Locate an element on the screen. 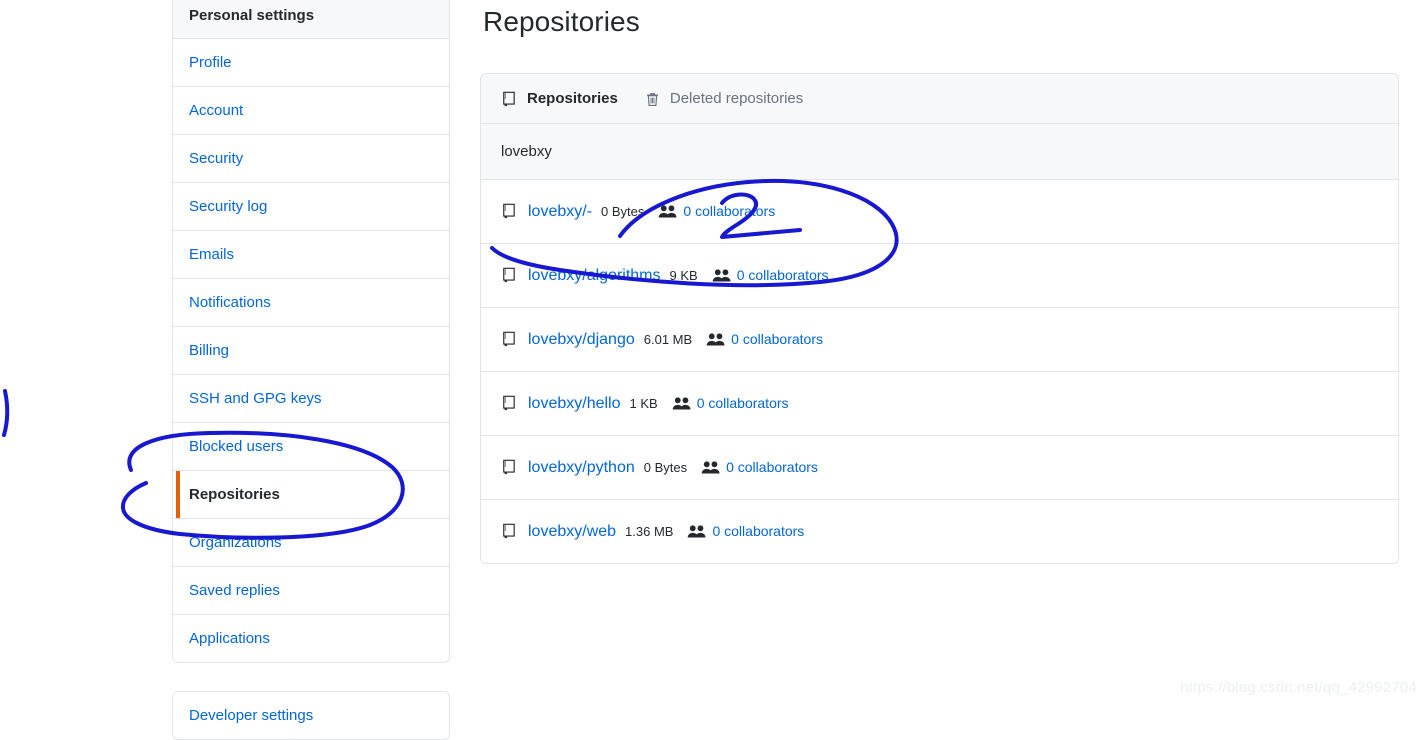  repository-size: 1.36 MB is located at coordinates (649, 531).